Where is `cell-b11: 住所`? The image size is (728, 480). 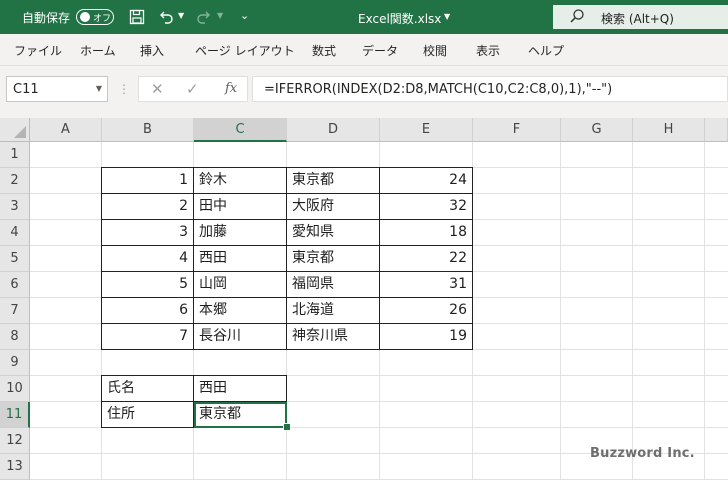 cell-b11: 住所 is located at coordinates (147, 415).